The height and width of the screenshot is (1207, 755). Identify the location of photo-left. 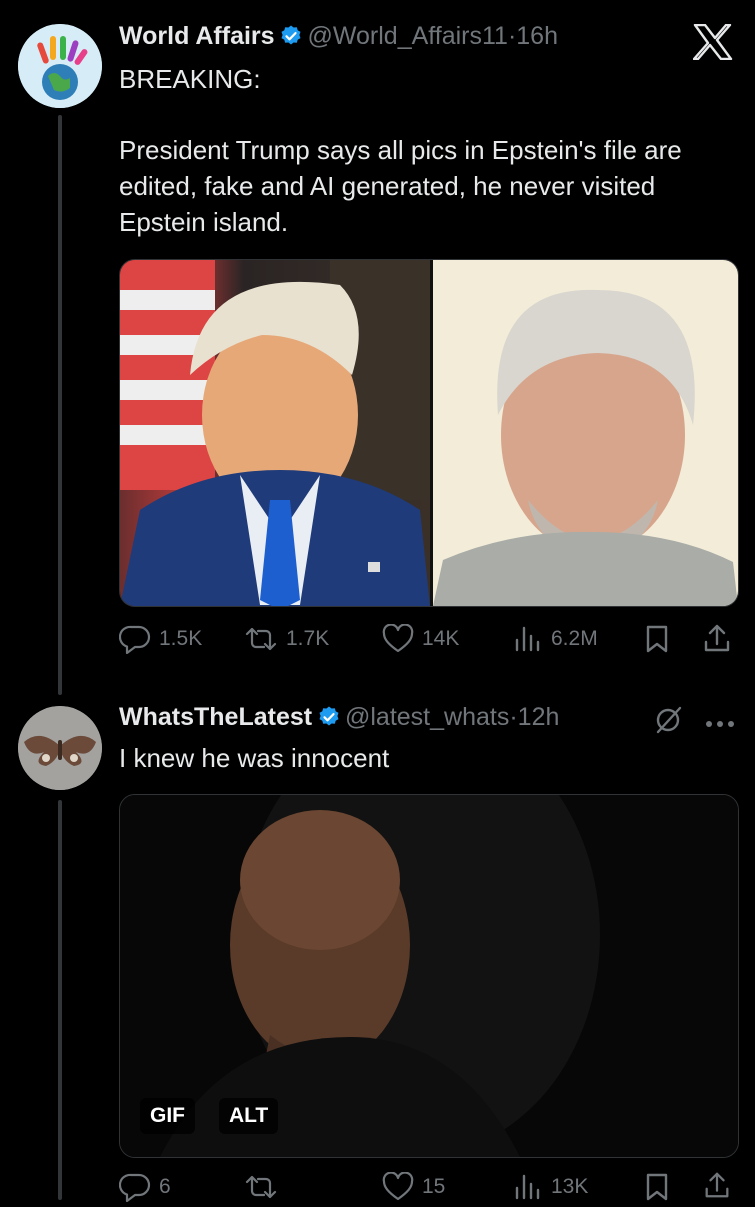
(275, 433).